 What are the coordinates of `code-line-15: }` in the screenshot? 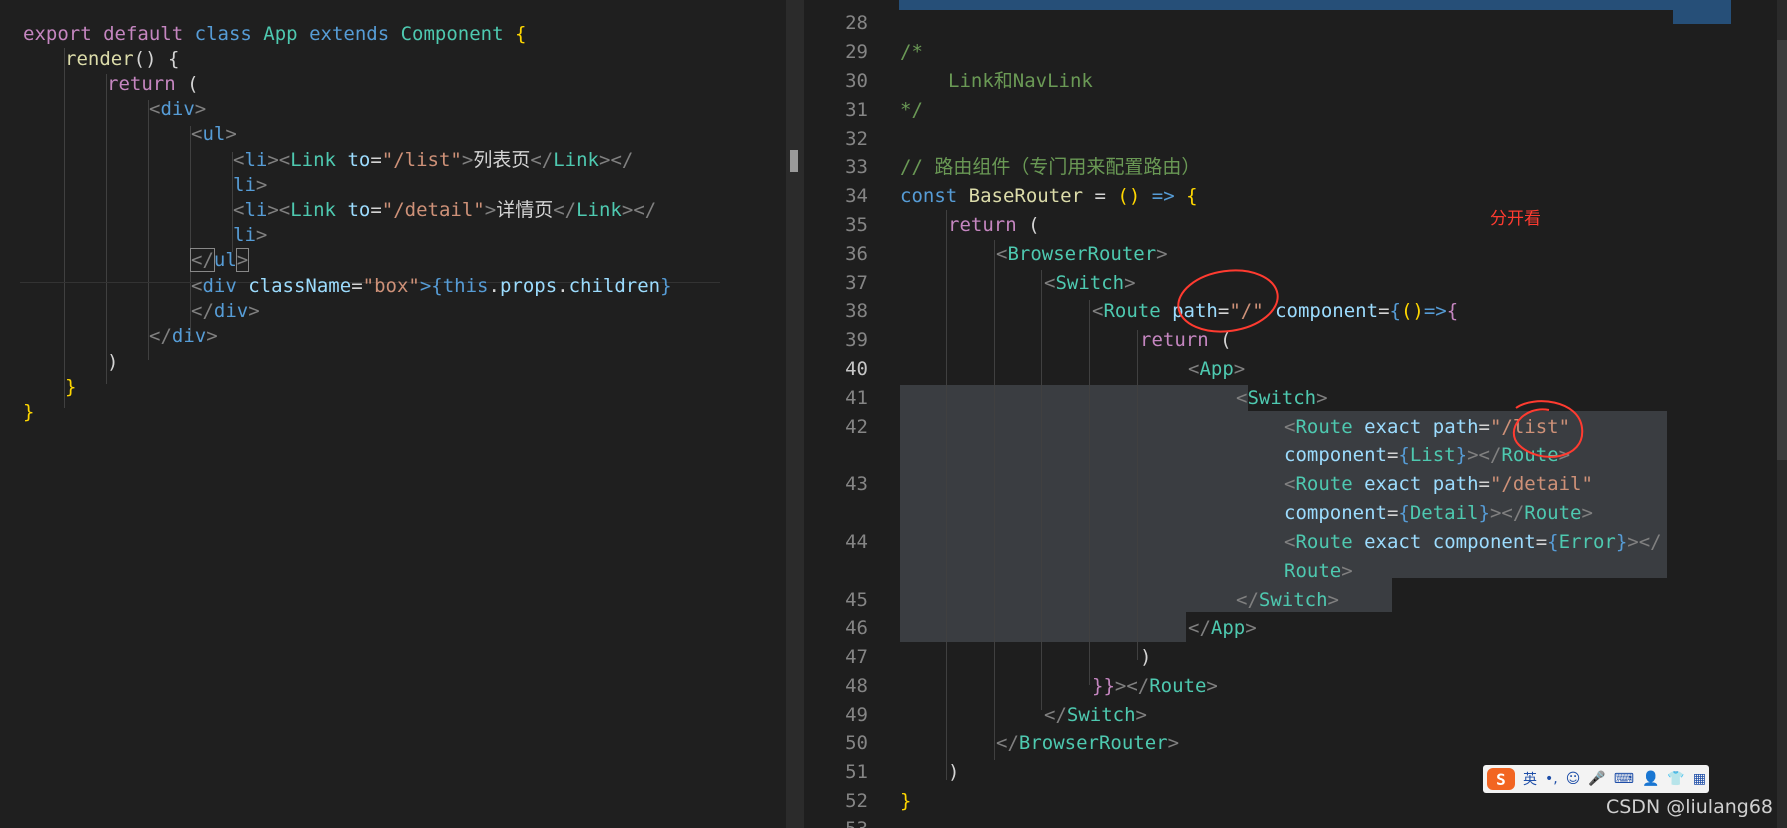 It's located at (70, 387).